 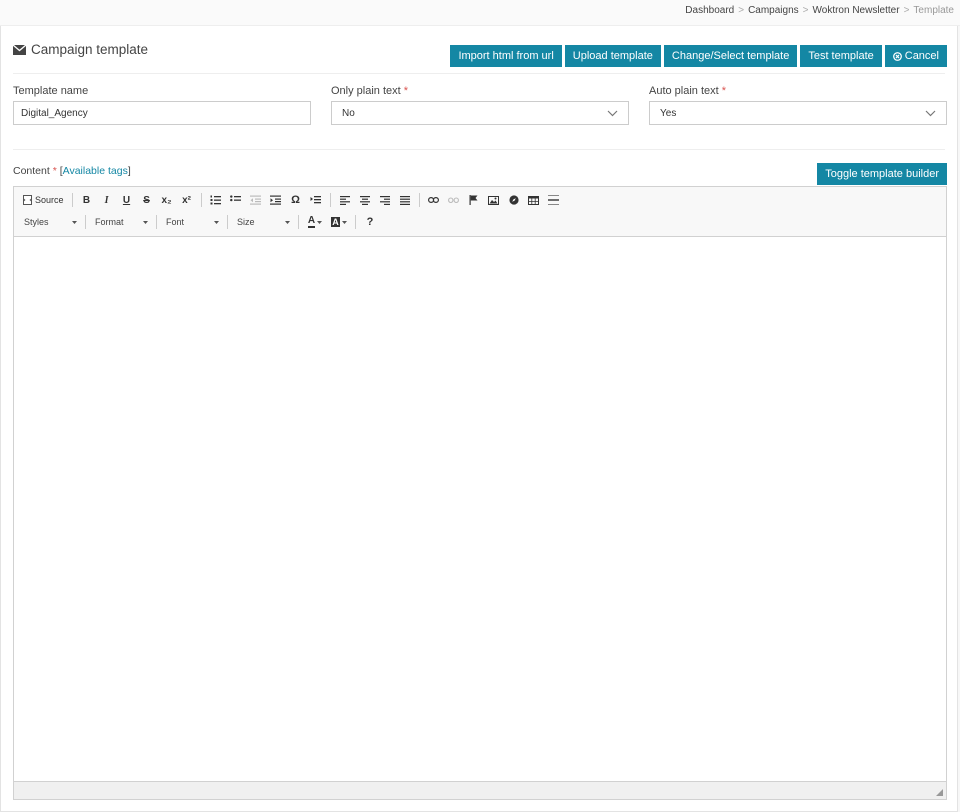 What do you see at coordinates (348, 113) in the screenshot?
I see `only-plain-text-value: No` at bounding box center [348, 113].